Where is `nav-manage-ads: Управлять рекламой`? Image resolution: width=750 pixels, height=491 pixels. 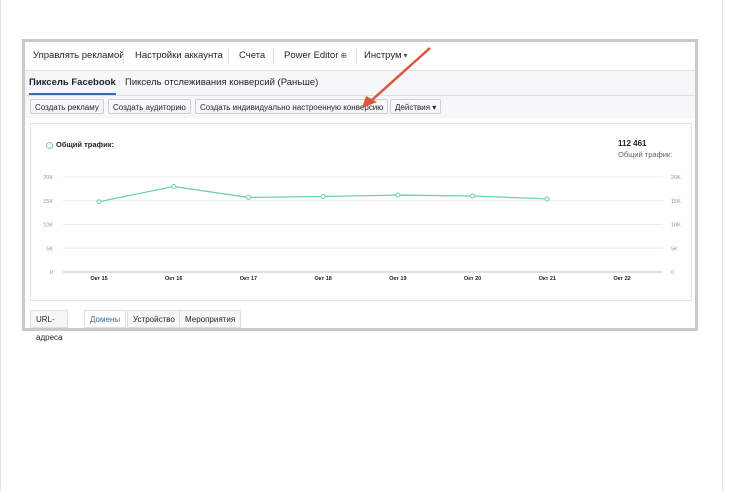
nav-manage-ads: Управлять рекламой is located at coordinates (79, 56).